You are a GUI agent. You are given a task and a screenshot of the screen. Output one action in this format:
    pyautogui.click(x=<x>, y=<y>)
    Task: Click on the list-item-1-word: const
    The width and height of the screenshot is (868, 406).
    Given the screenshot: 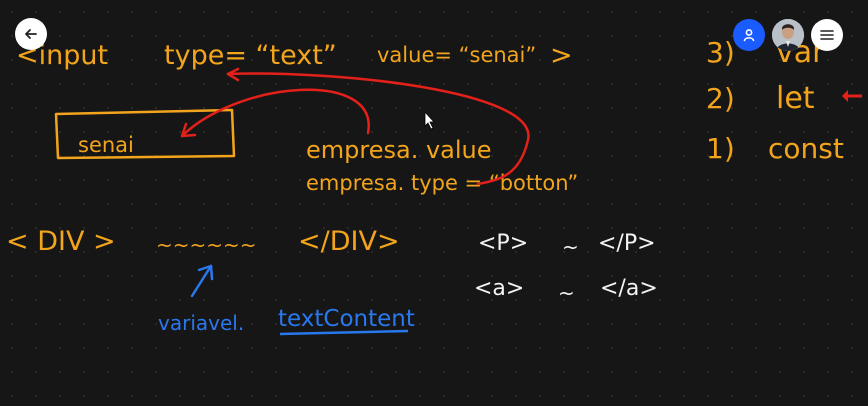 What is the action you would take?
    pyautogui.click(x=806, y=148)
    